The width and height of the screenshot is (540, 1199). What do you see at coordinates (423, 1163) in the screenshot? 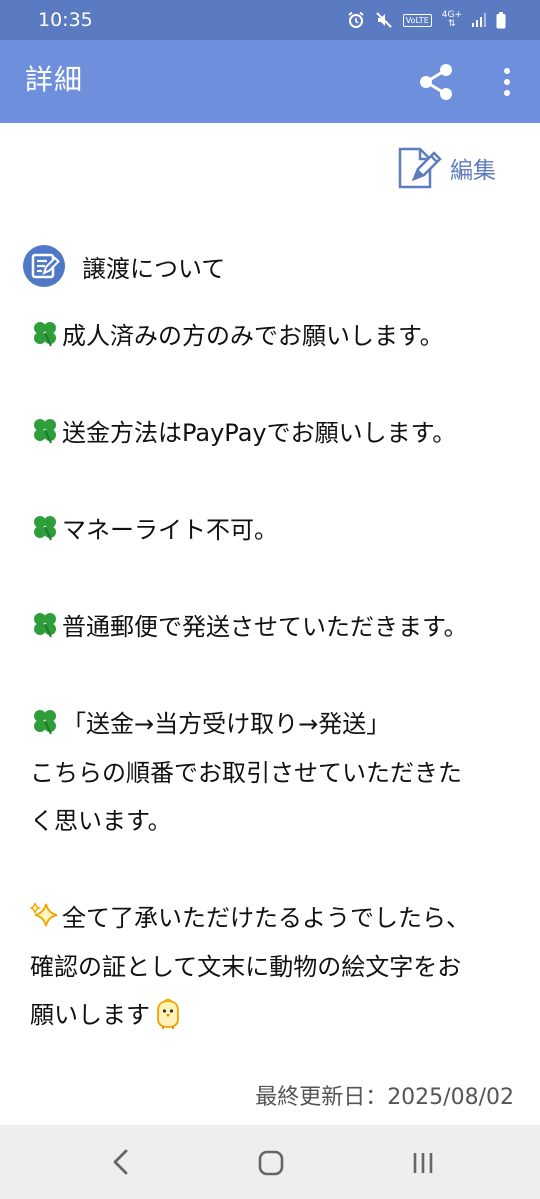
I see `recent-apps-icon` at bounding box center [423, 1163].